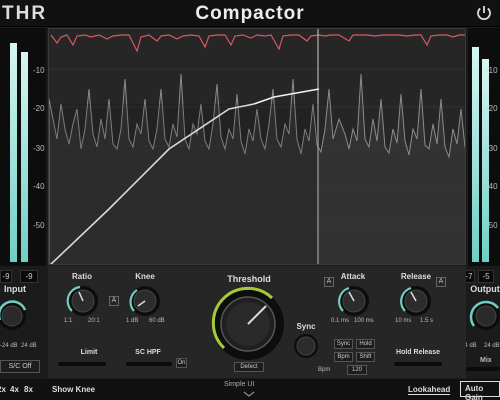 The width and height of the screenshot is (500, 400). What do you see at coordinates (149, 364) in the screenshot?
I see `sc-hpf-slider` at bounding box center [149, 364].